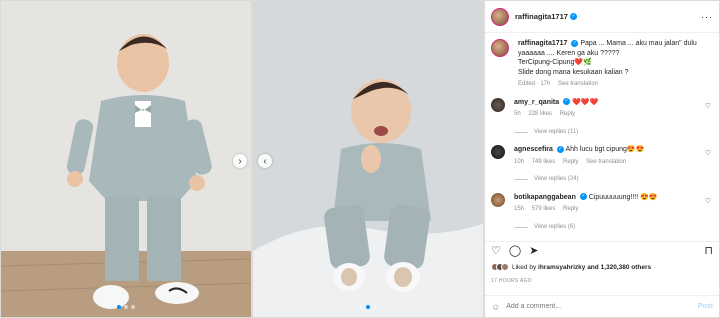 Image resolution: width=720 pixels, height=318 pixels. I want to click on author-username: raffinagita1717, so click(541, 16).